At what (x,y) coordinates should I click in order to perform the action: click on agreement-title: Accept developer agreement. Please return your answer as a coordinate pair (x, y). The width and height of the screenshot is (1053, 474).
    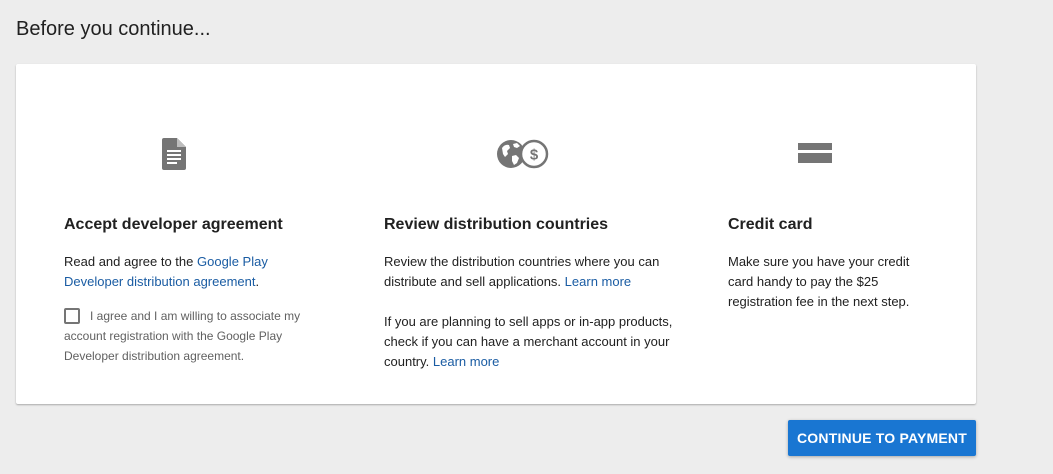
    Looking at the image, I should click on (173, 224).